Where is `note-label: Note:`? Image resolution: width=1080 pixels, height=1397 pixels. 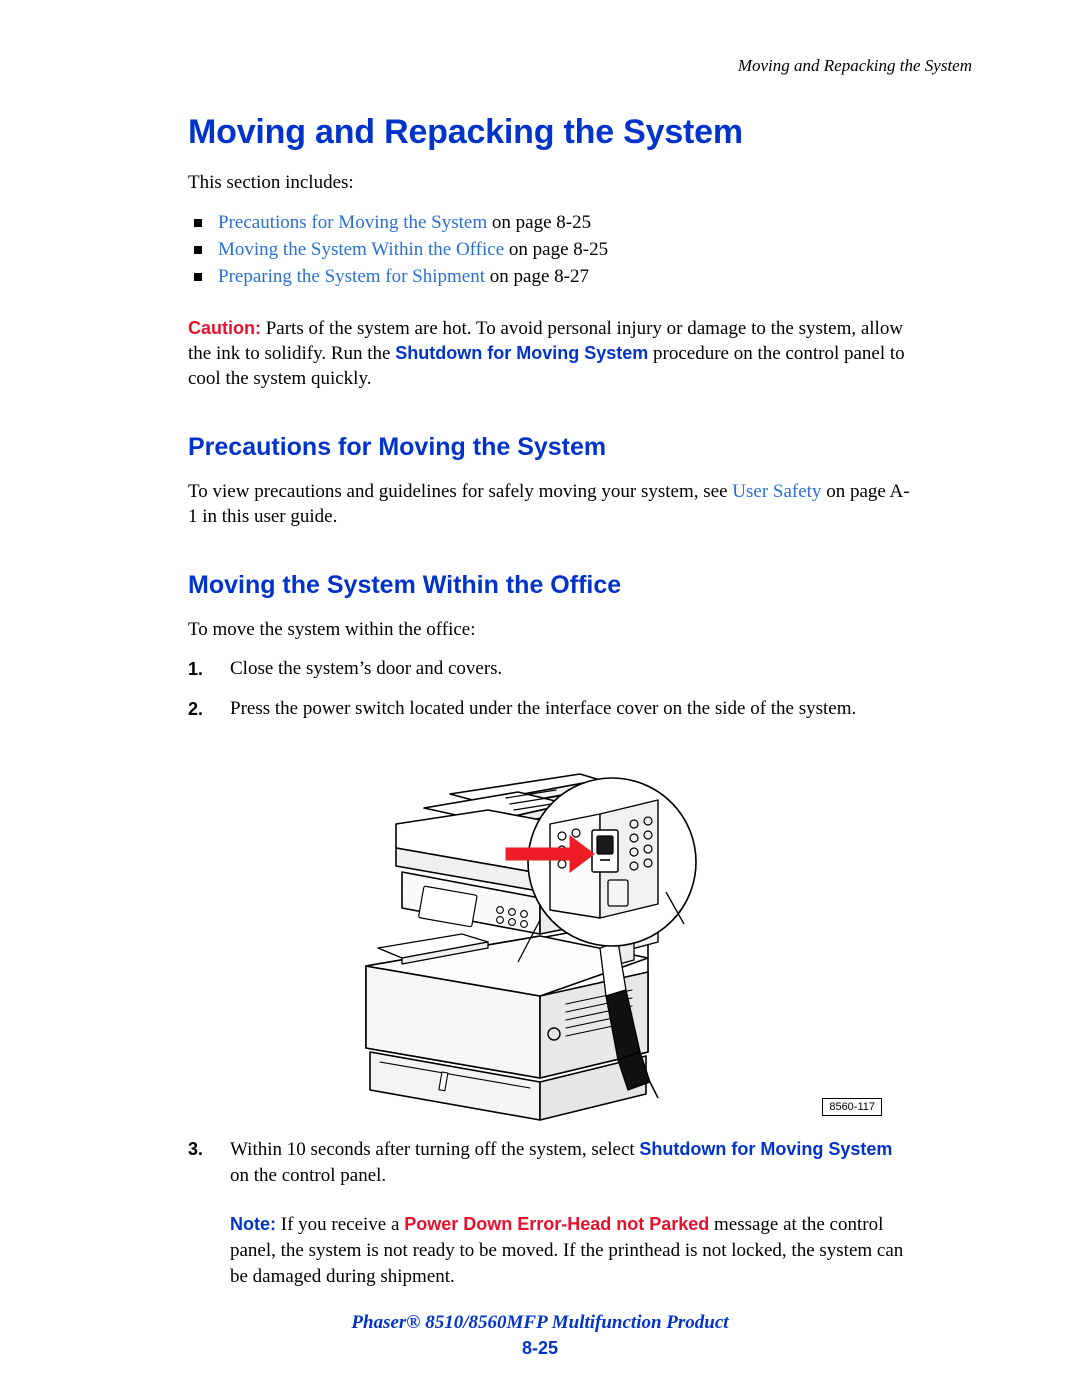
note-label: Note: is located at coordinates (253, 1224).